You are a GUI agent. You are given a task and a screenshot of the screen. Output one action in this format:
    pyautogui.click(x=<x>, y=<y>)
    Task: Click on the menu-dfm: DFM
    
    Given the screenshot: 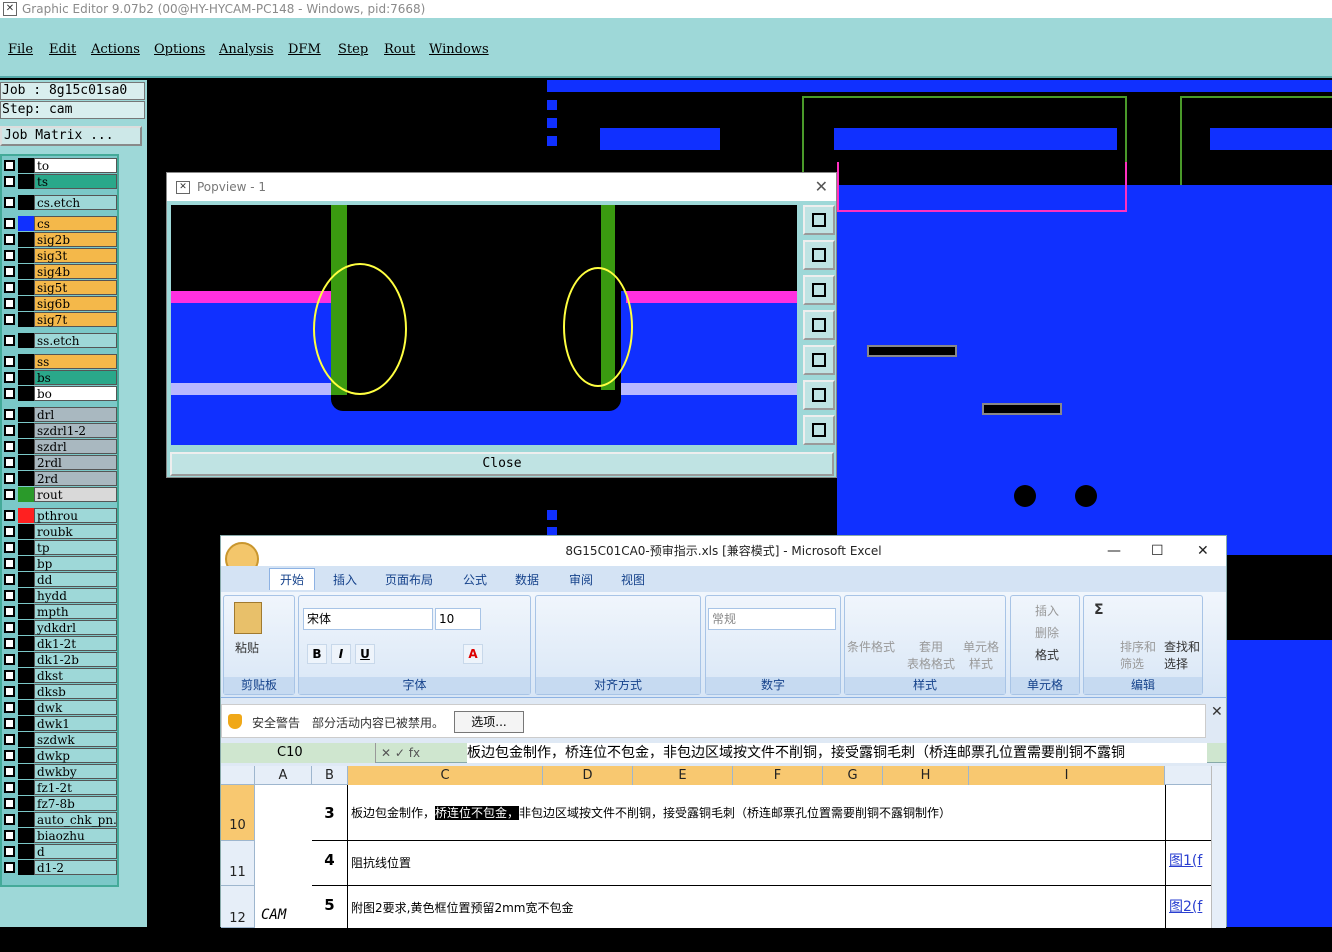 What is the action you would take?
    pyautogui.click(x=304, y=49)
    